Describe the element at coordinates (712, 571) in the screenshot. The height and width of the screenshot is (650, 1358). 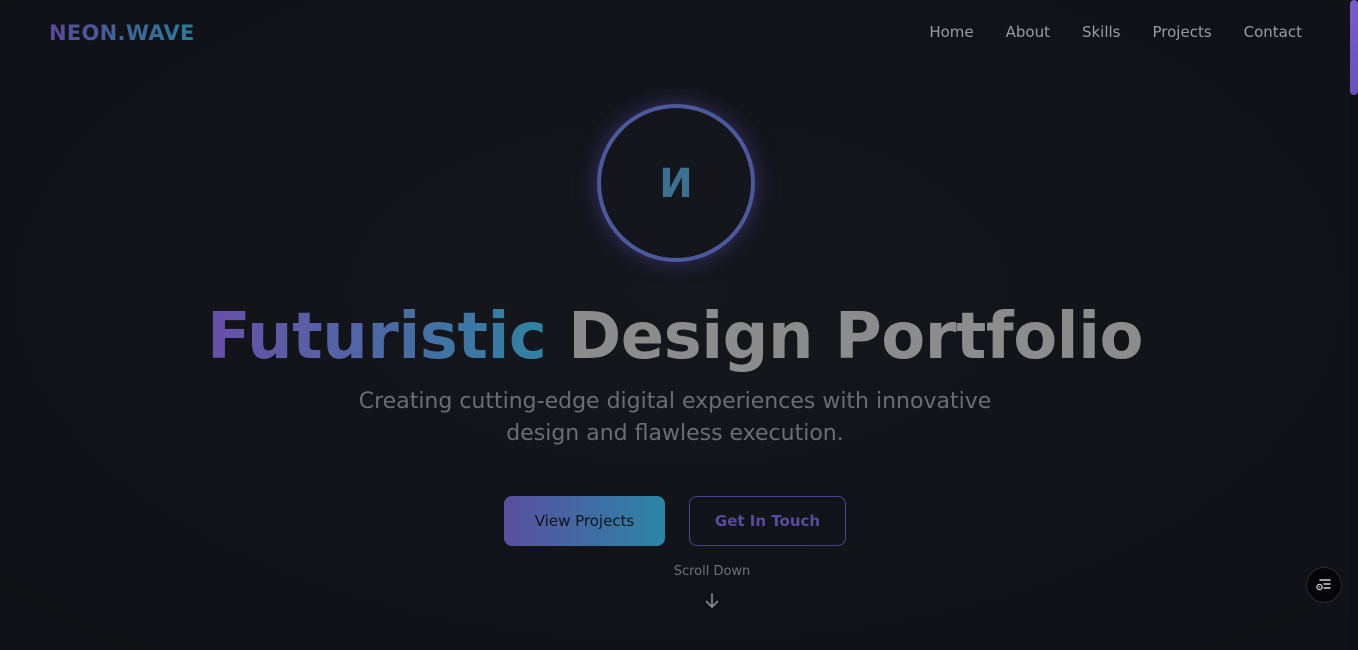
I see `scroll-down-label: Scroll Down` at that location.